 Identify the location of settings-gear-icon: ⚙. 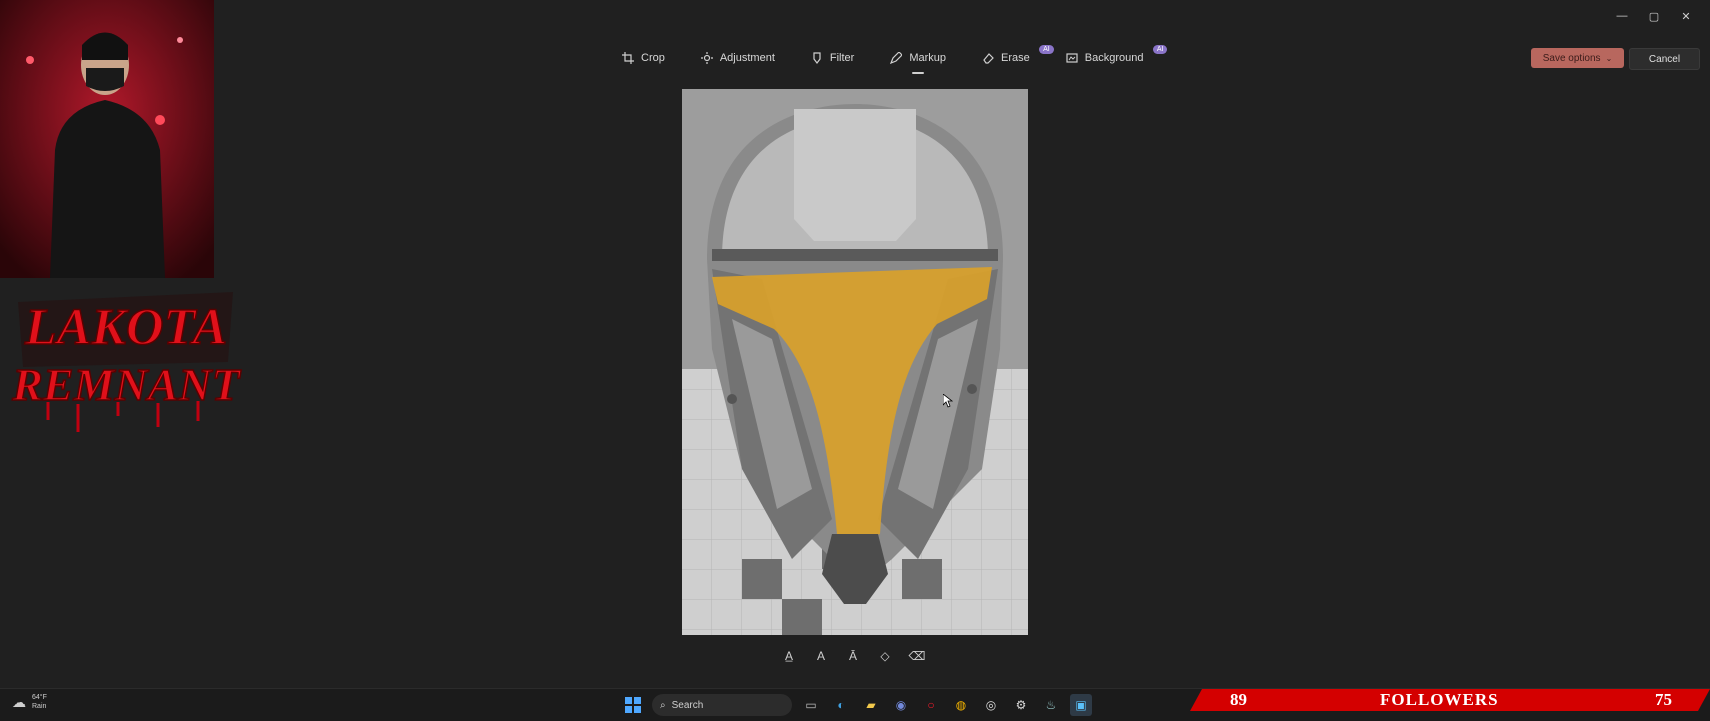
(1021, 705).